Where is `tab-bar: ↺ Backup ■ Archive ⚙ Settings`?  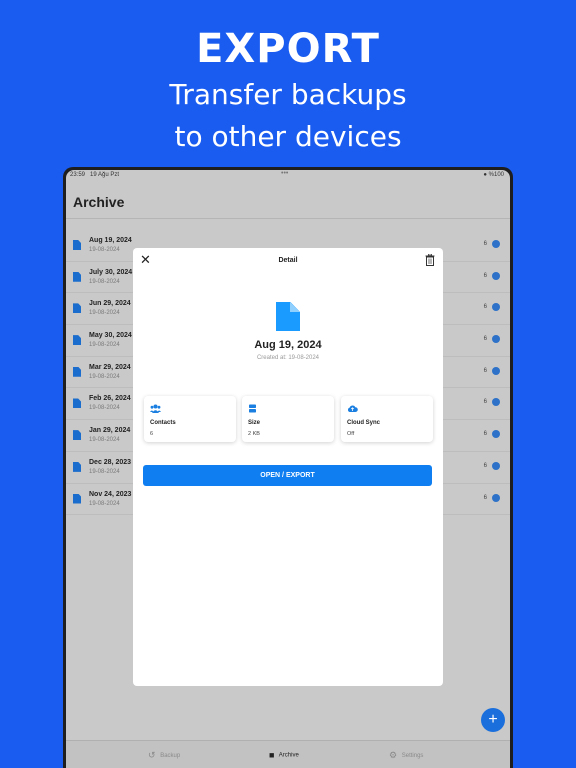
tab-bar: ↺ Backup ■ Archive ⚙ Settings is located at coordinates (288, 754).